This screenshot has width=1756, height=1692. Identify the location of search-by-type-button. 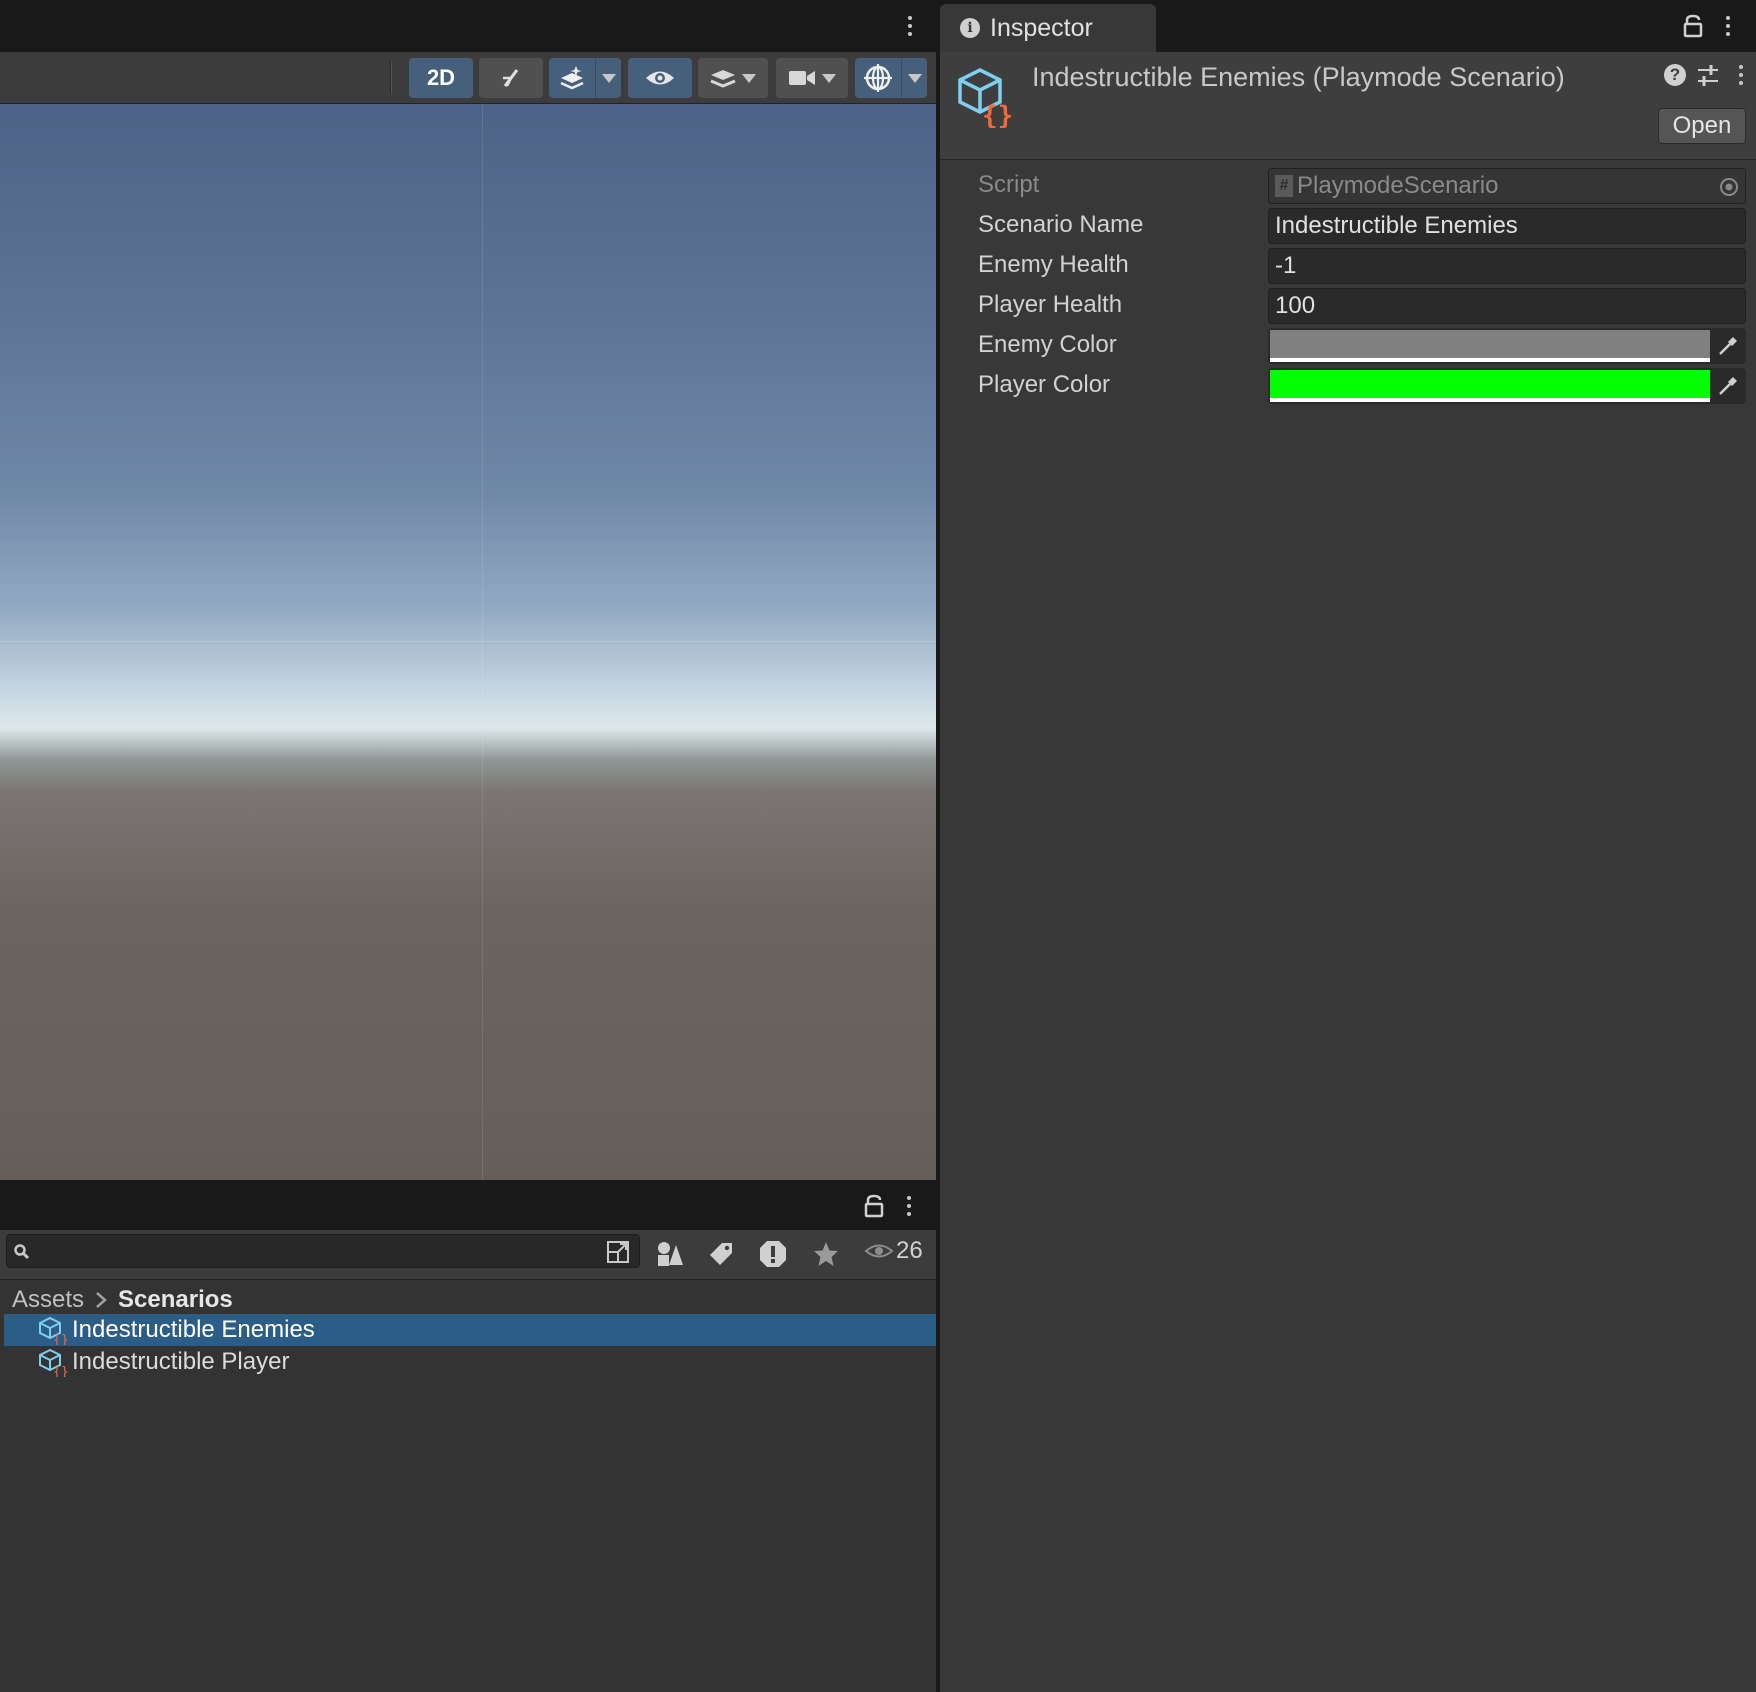
(670, 1254).